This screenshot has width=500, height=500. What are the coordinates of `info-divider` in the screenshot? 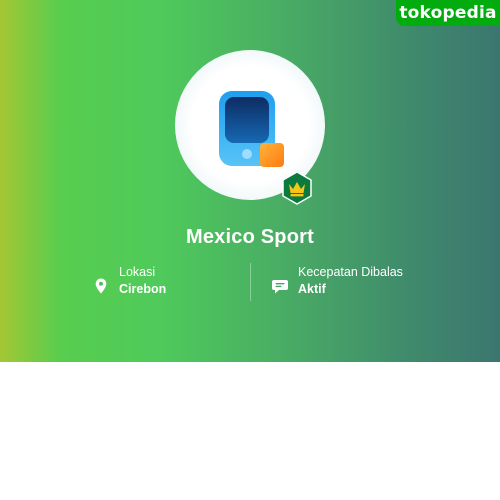 It's located at (250, 282).